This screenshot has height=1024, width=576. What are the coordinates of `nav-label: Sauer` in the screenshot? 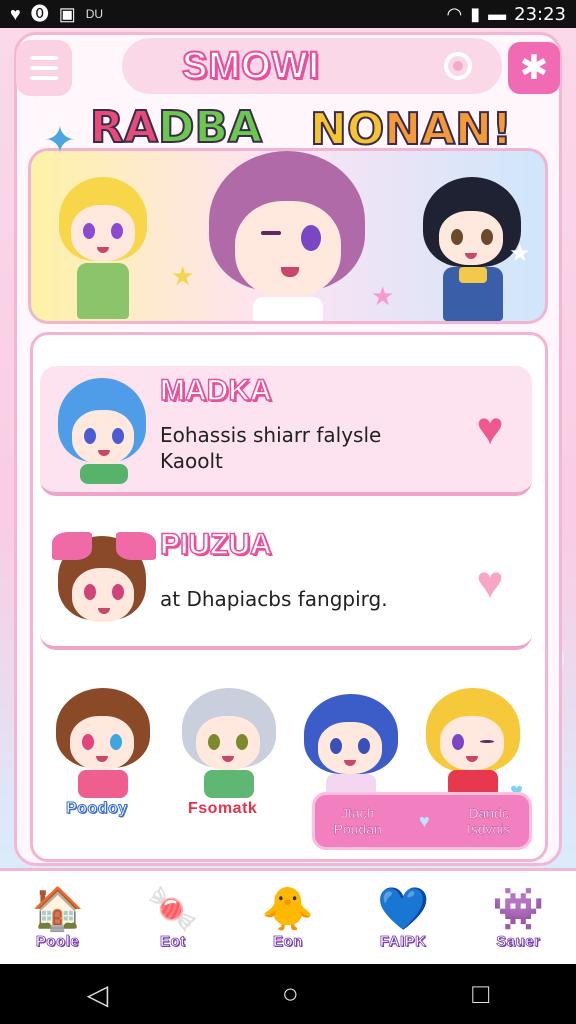 It's located at (518, 942).